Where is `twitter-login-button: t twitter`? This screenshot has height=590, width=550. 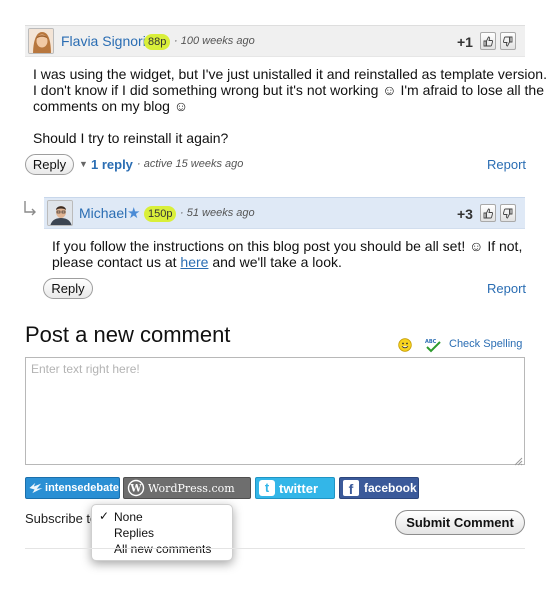
twitter-login-button: t twitter is located at coordinates (295, 488).